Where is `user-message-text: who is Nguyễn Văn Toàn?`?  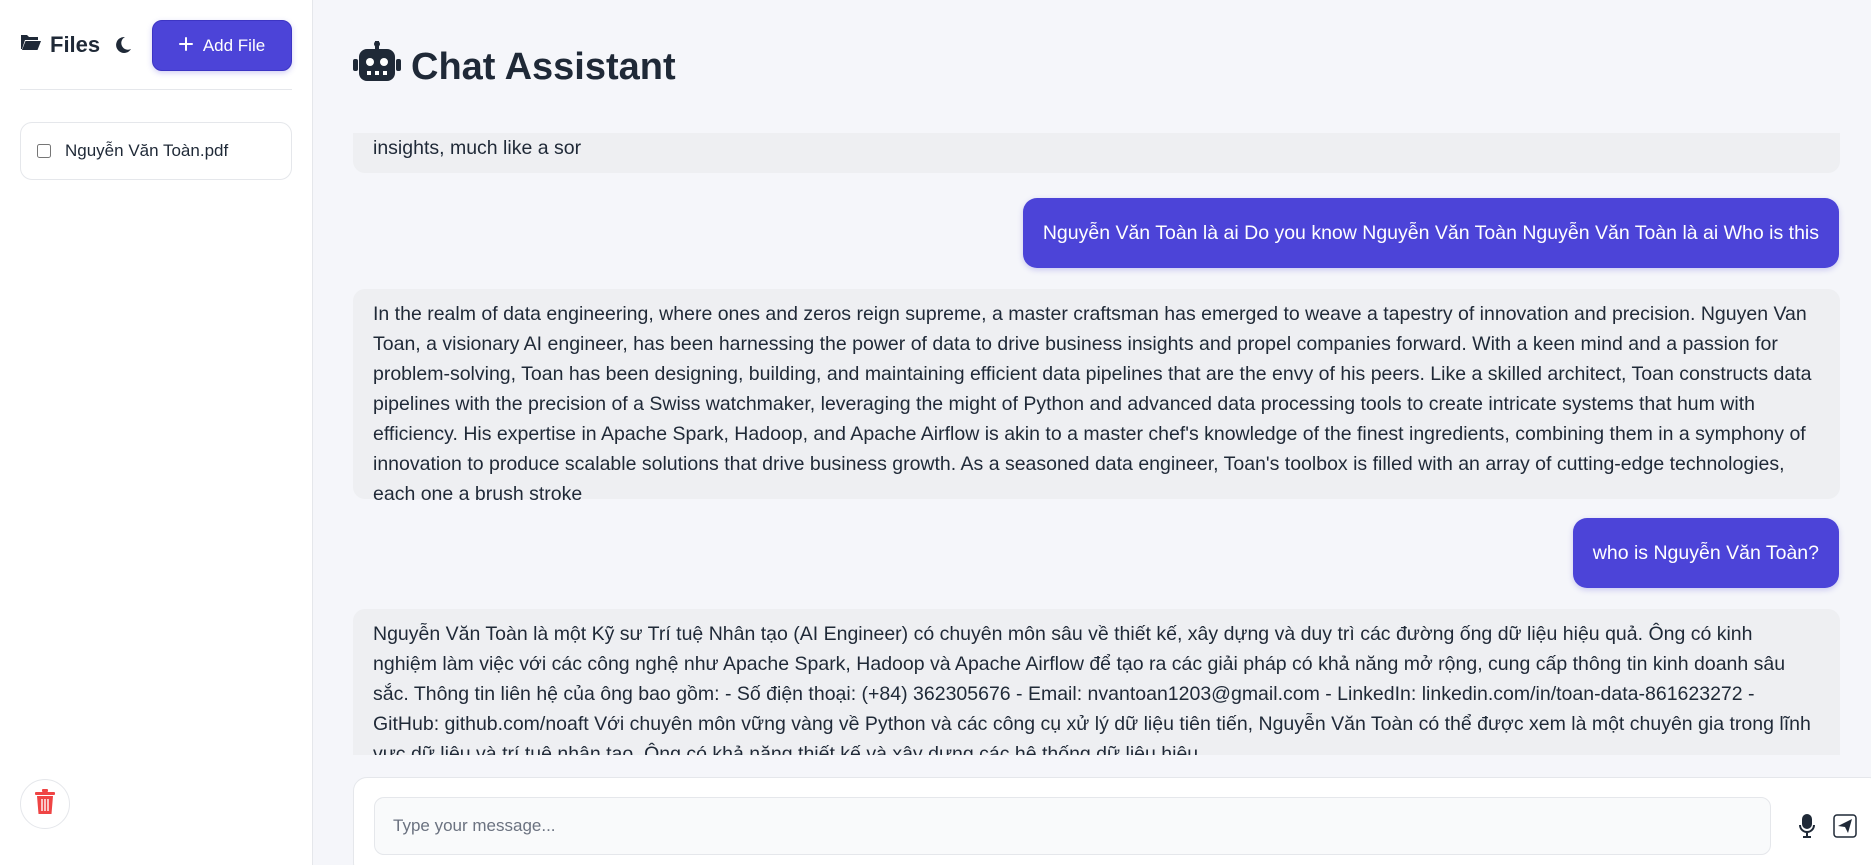 user-message-text: who is Nguyễn Văn Toàn? is located at coordinates (1705, 552).